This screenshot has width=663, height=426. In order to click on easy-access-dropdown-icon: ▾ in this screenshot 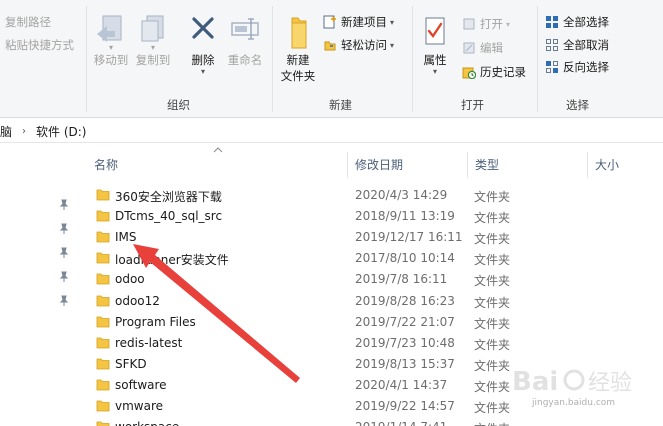, I will do `click(392, 45)`.